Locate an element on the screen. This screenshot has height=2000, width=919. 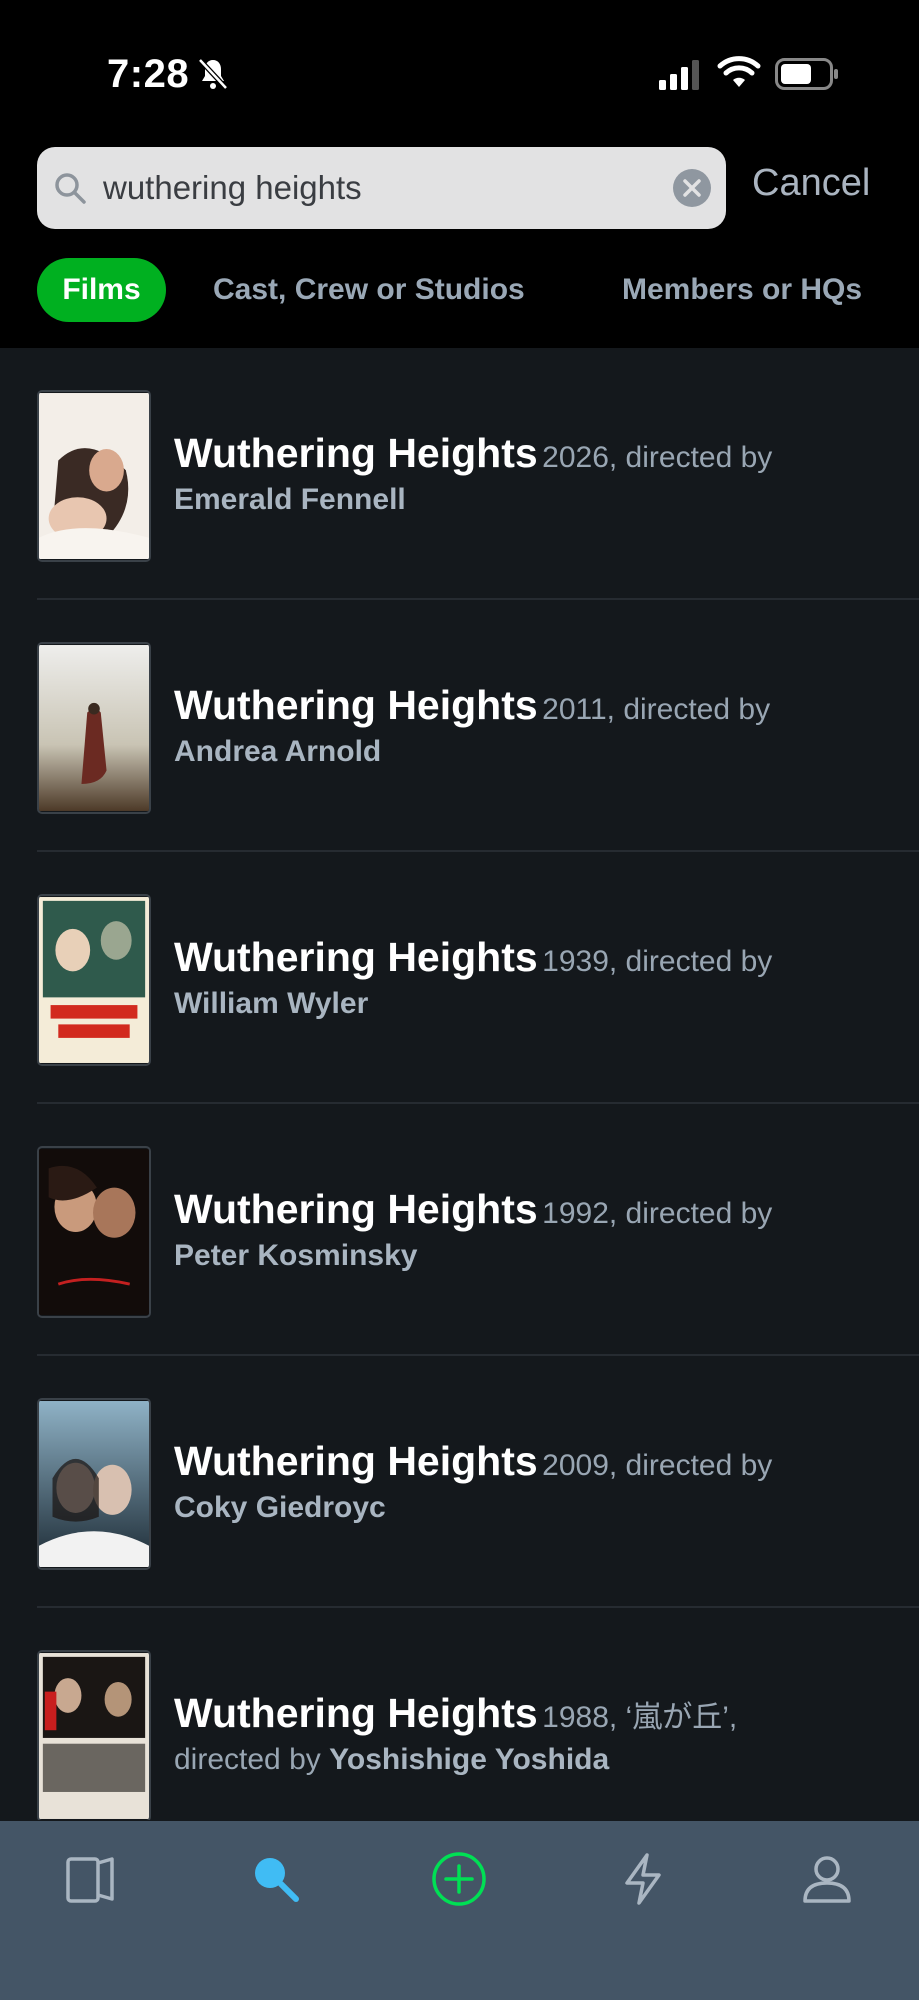
director-name: Coky Giedroyc is located at coordinates (280, 1507).